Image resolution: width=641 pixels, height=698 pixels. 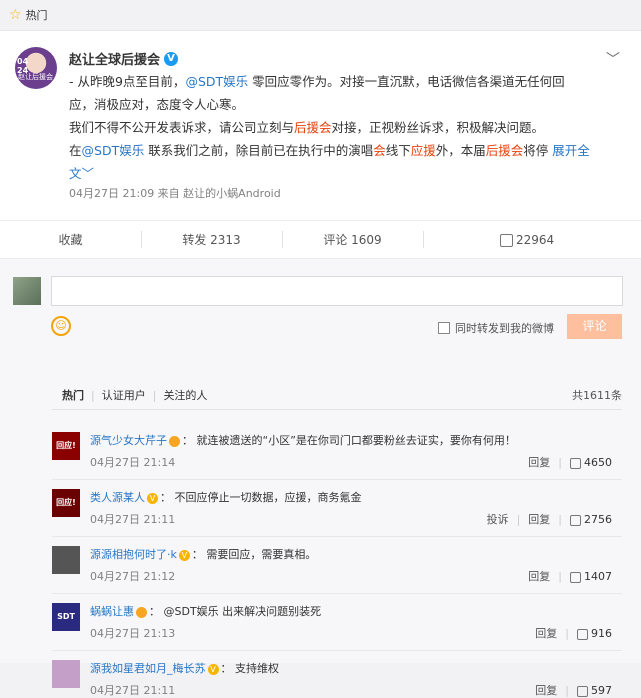 I want to click on post-text: 在, so click(x=75, y=150).